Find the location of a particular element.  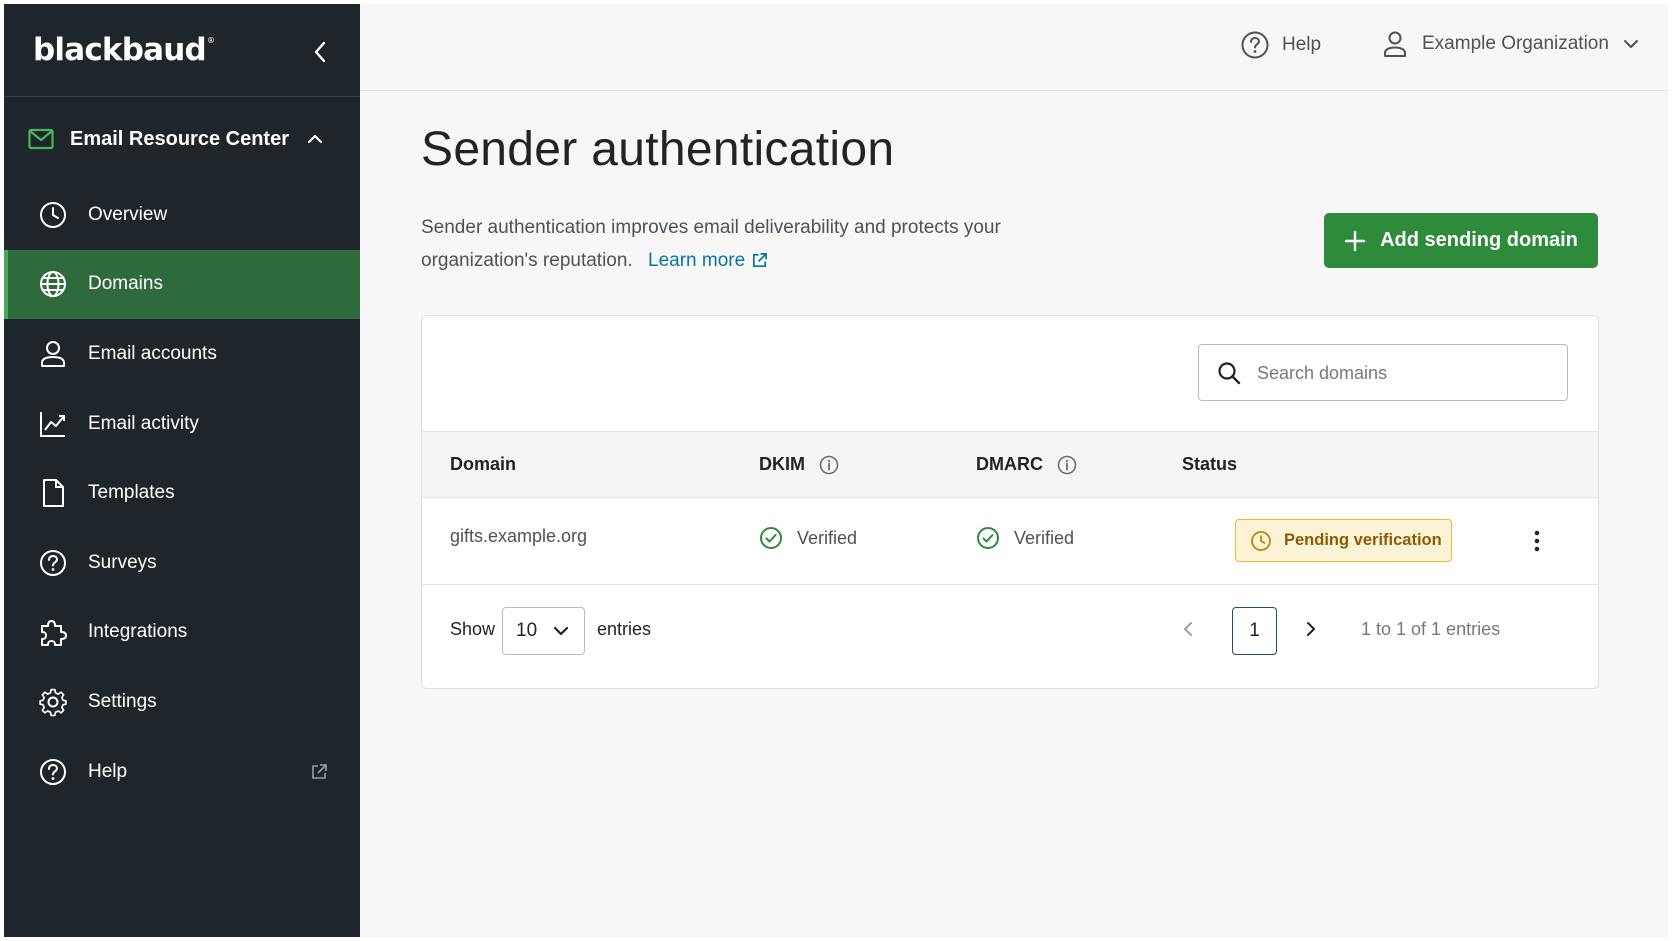

status-badge: Pending verification is located at coordinates (1343, 540).